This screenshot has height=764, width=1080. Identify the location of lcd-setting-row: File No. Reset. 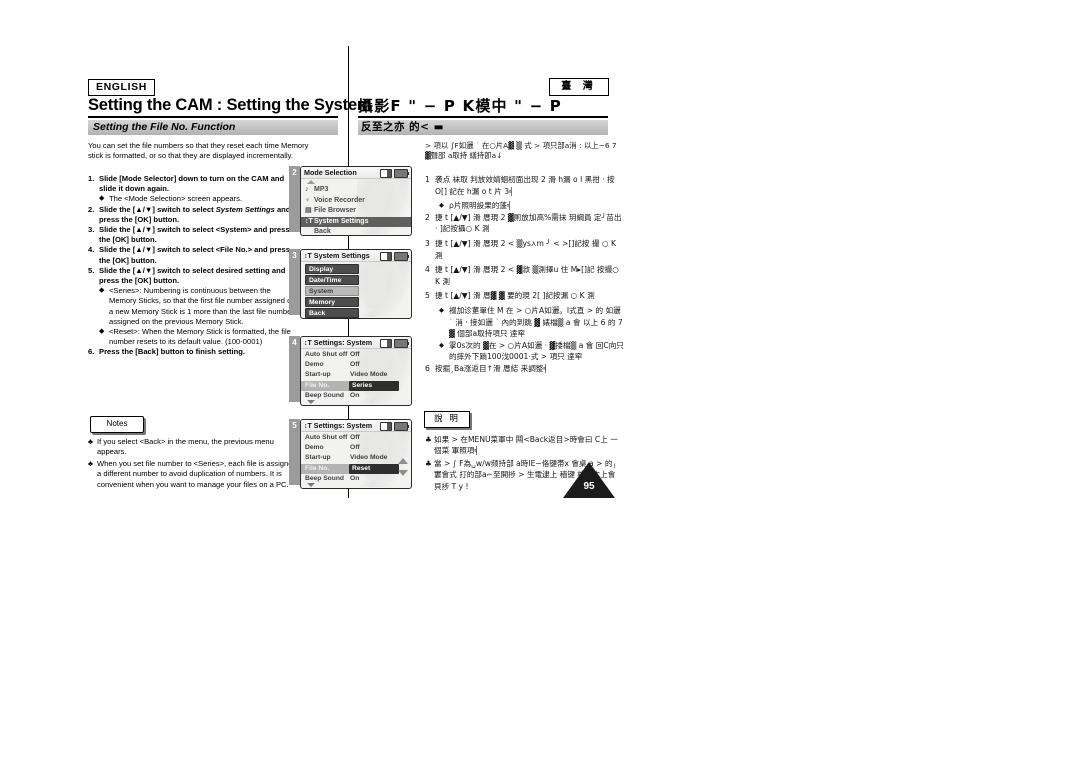
(356, 468).